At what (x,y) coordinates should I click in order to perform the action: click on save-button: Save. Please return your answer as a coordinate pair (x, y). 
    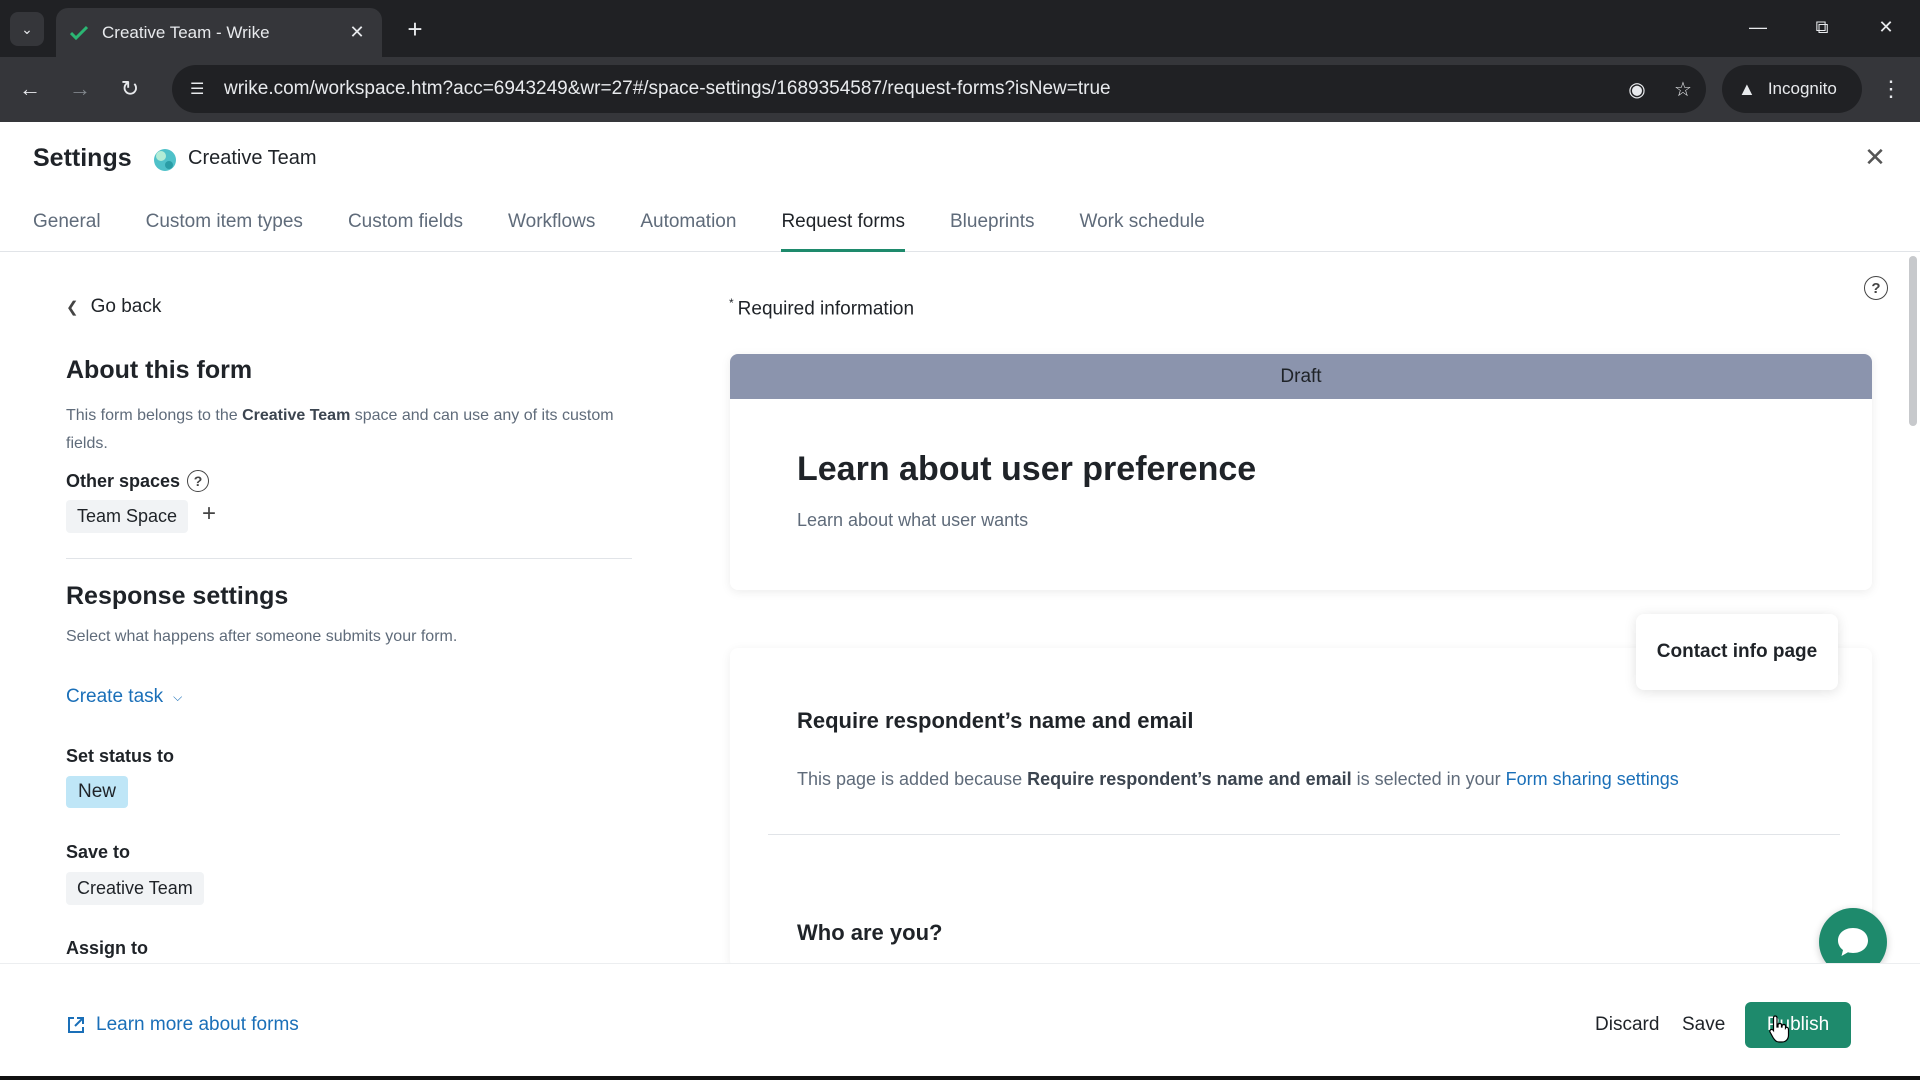
    Looking at the image, I should click on (1703, 1025).